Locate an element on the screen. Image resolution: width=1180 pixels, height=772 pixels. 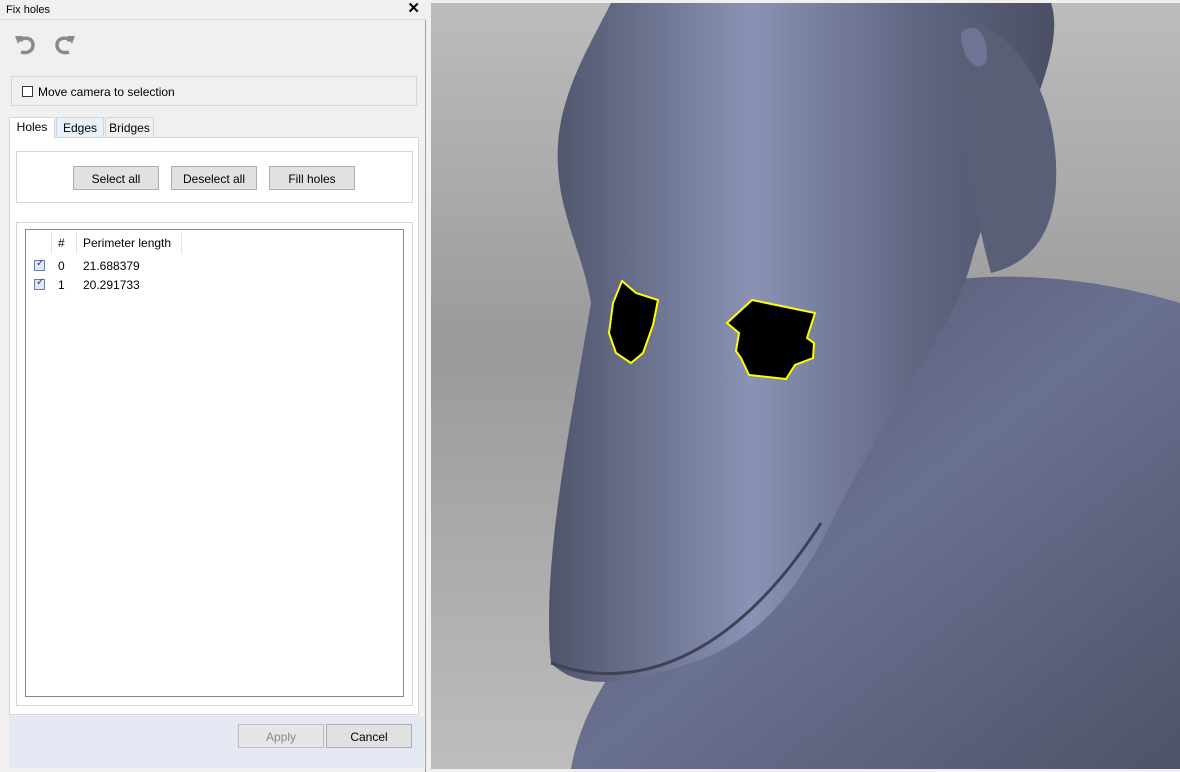
move-camera-label: Move camera to selection is located at coordinates (106, 92).